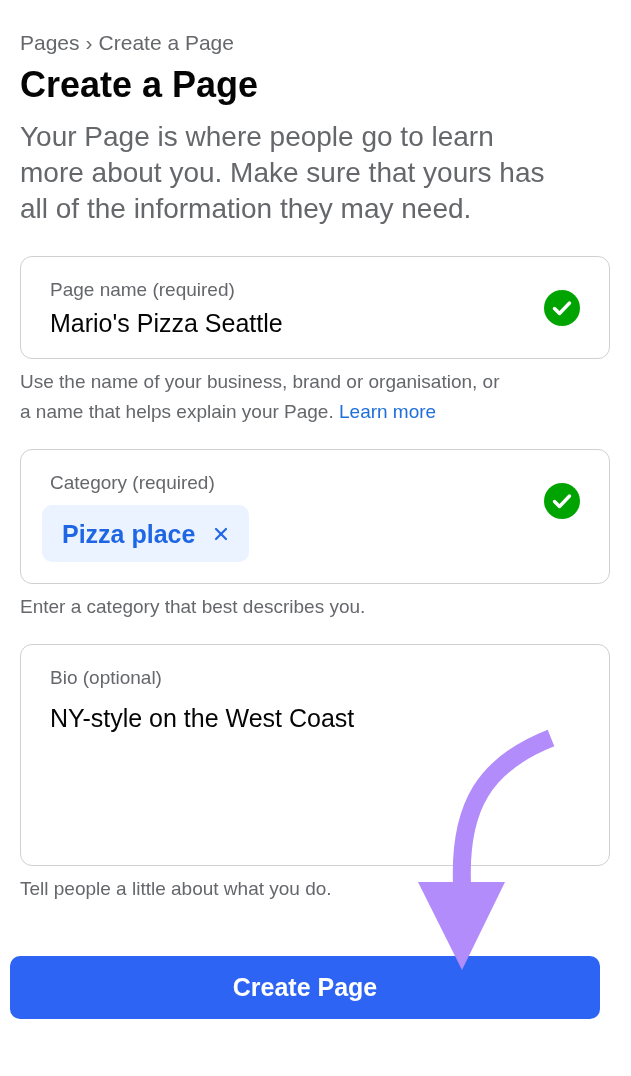 This screenshot has height=1076, width=631. I want to click on create-page-button: Create Page, so click(305, 987).